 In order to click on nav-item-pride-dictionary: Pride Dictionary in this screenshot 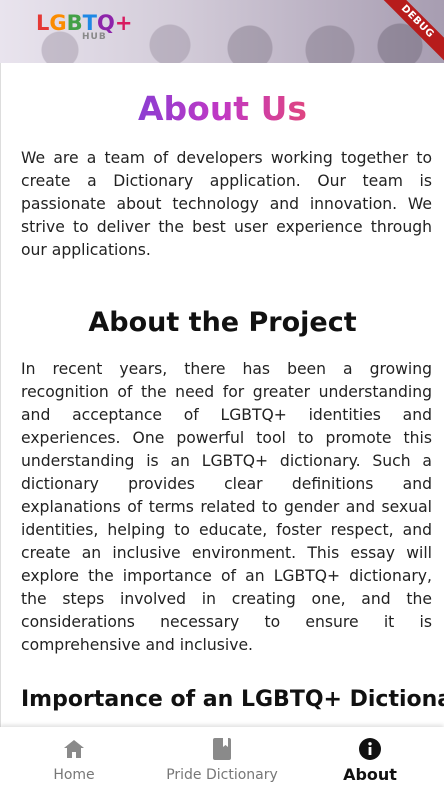, I will do `click(222, 760)`.